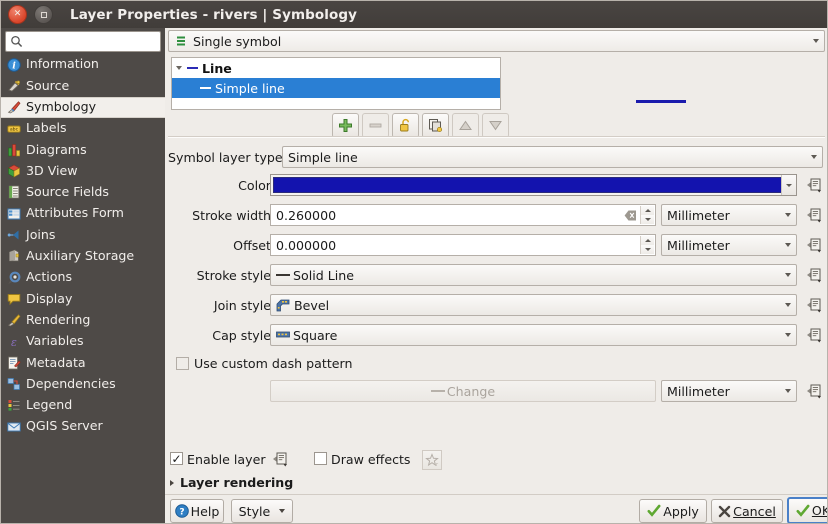  What do you see at coordinates (315, 335) in the screenshot?
I see `cap-style-value: Square` at bounding box center [315, 335].